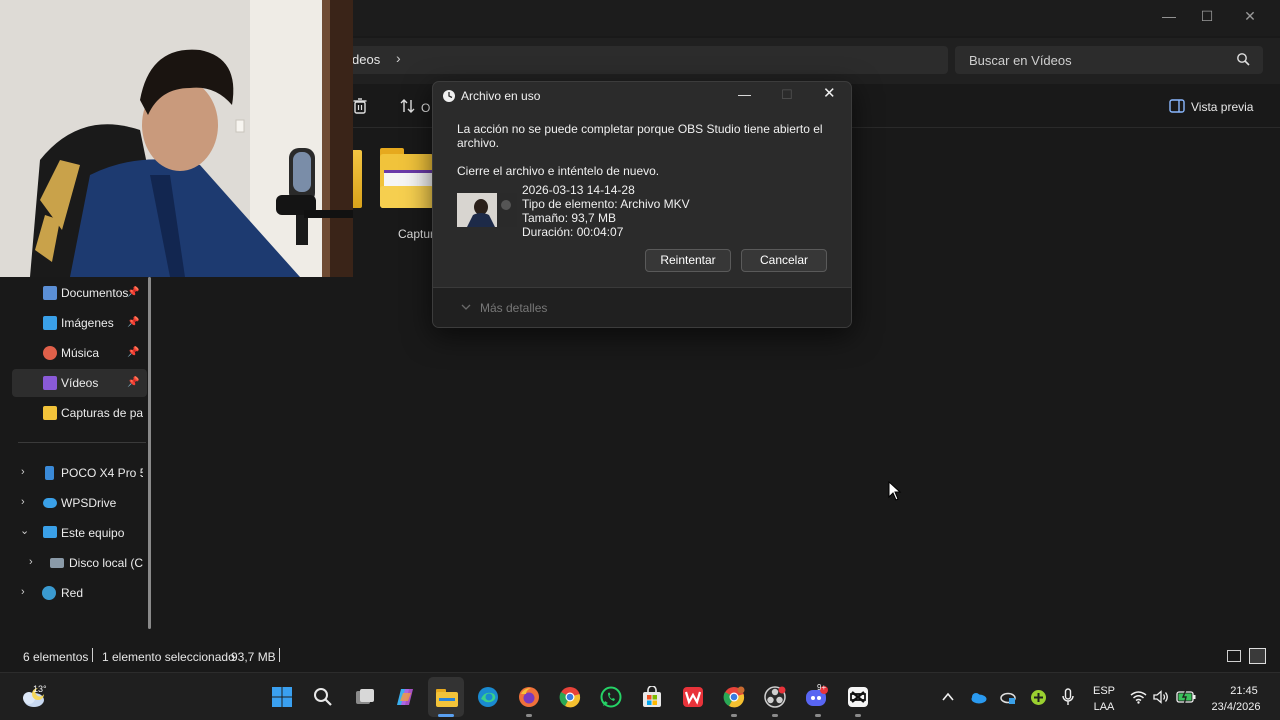  Describe the element at coordinates (398, 58) in the screenshot. I see `breadcrumb-chevron-icon: ›` at that location.